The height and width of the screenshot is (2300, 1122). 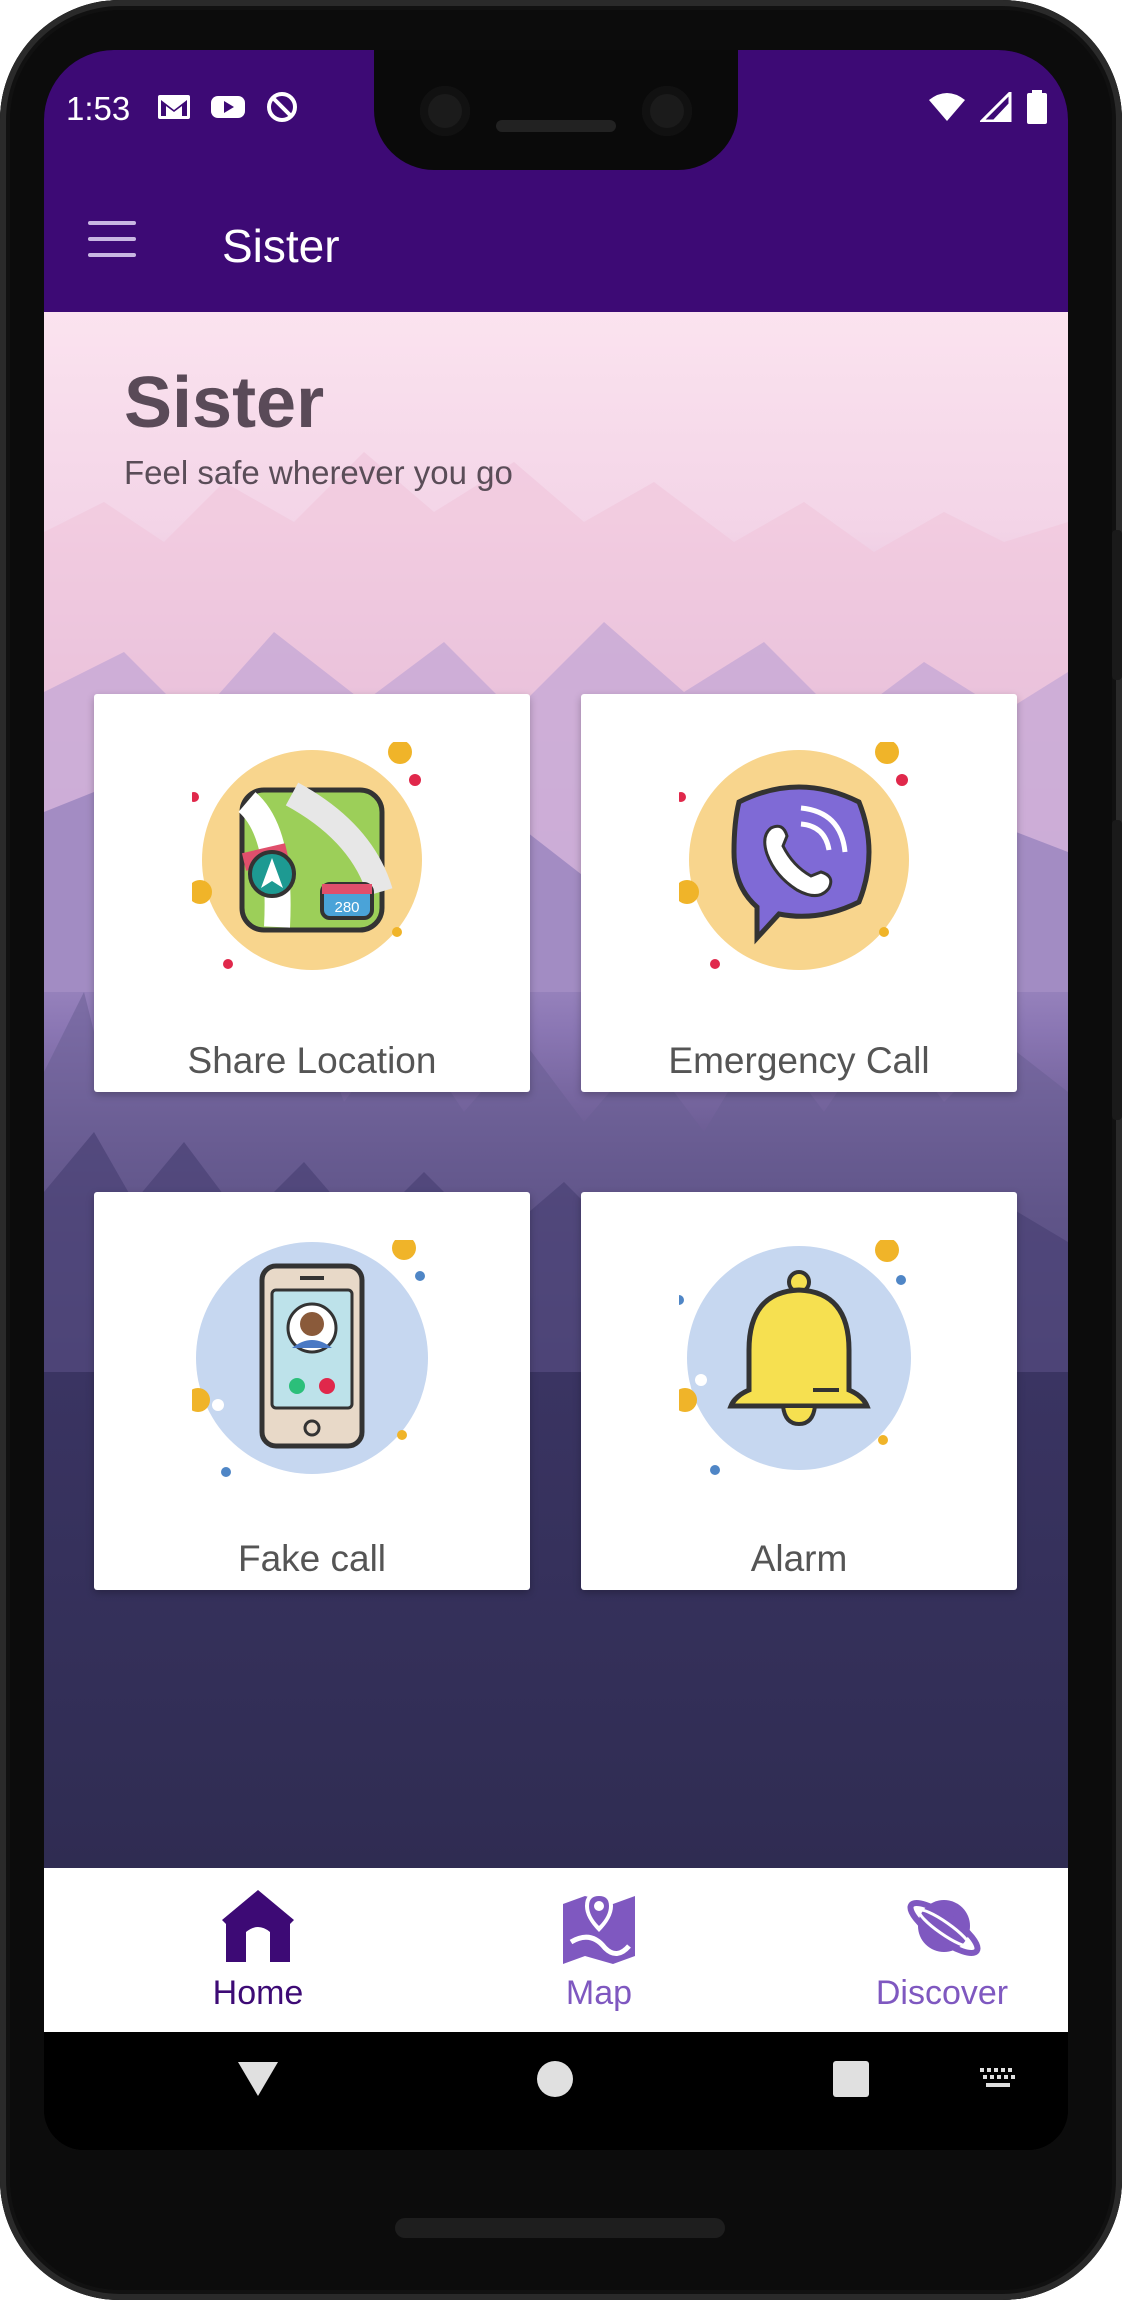 I want to click on at-sign-icon, so click(x=282, y=107).